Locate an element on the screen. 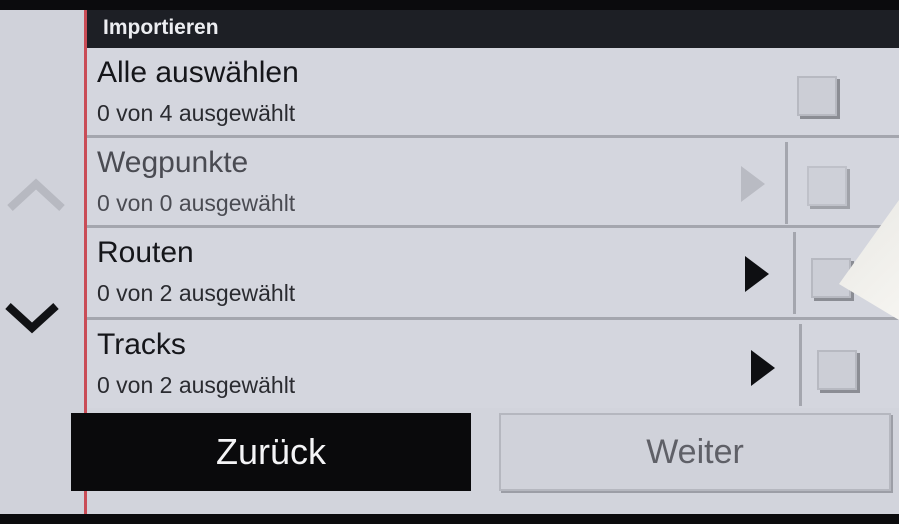 This screenshot has width=899, height=524. back-button: Zurück is located at coordinates (271, 452).